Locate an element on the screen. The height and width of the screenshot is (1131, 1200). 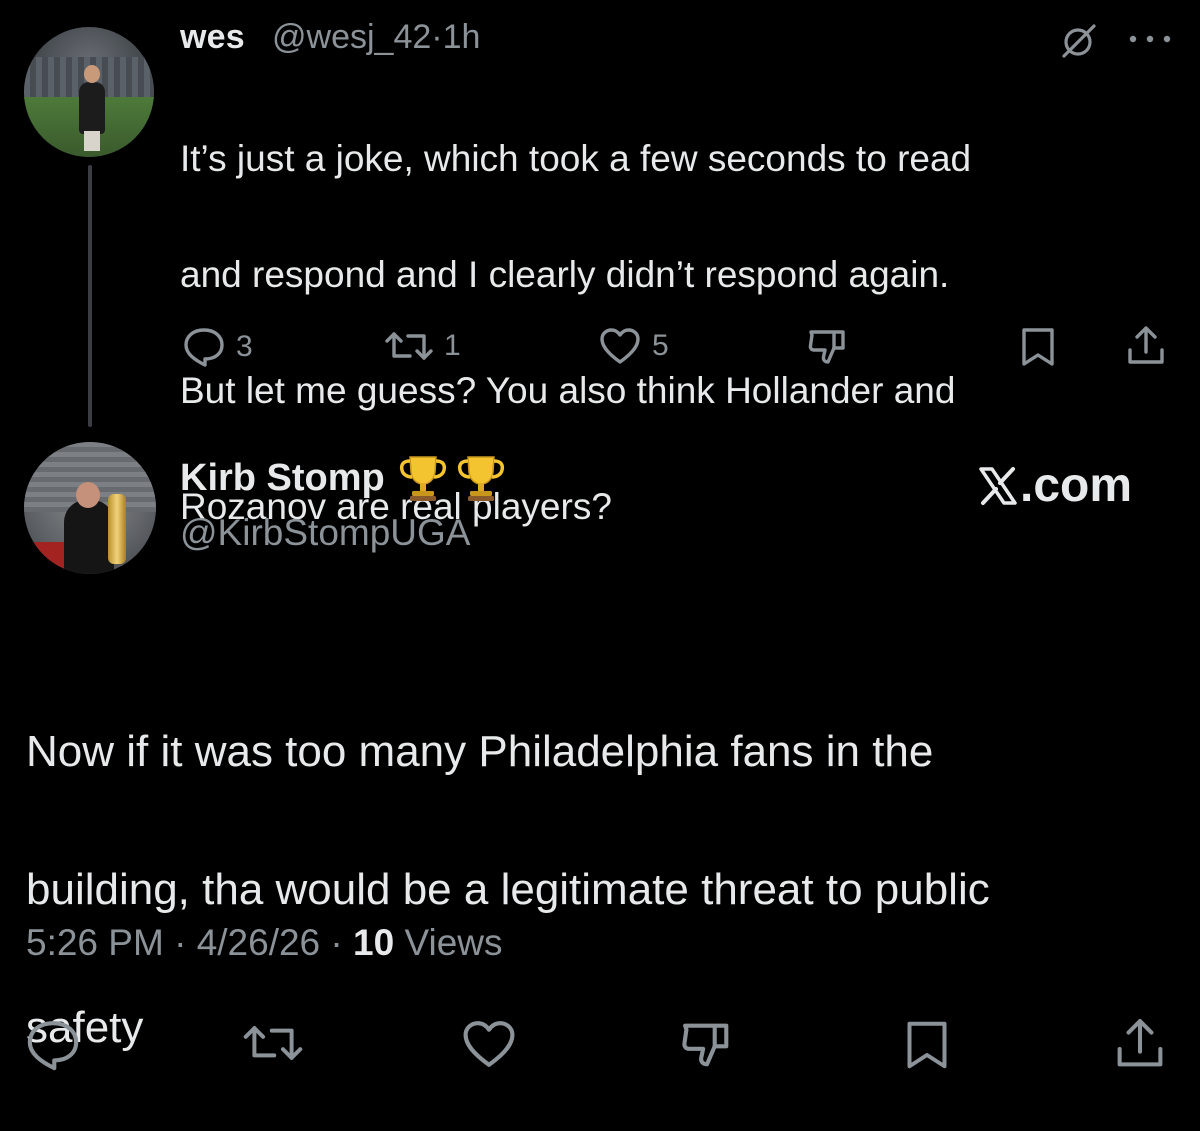
like-button is located at coordinates (489, 1044).